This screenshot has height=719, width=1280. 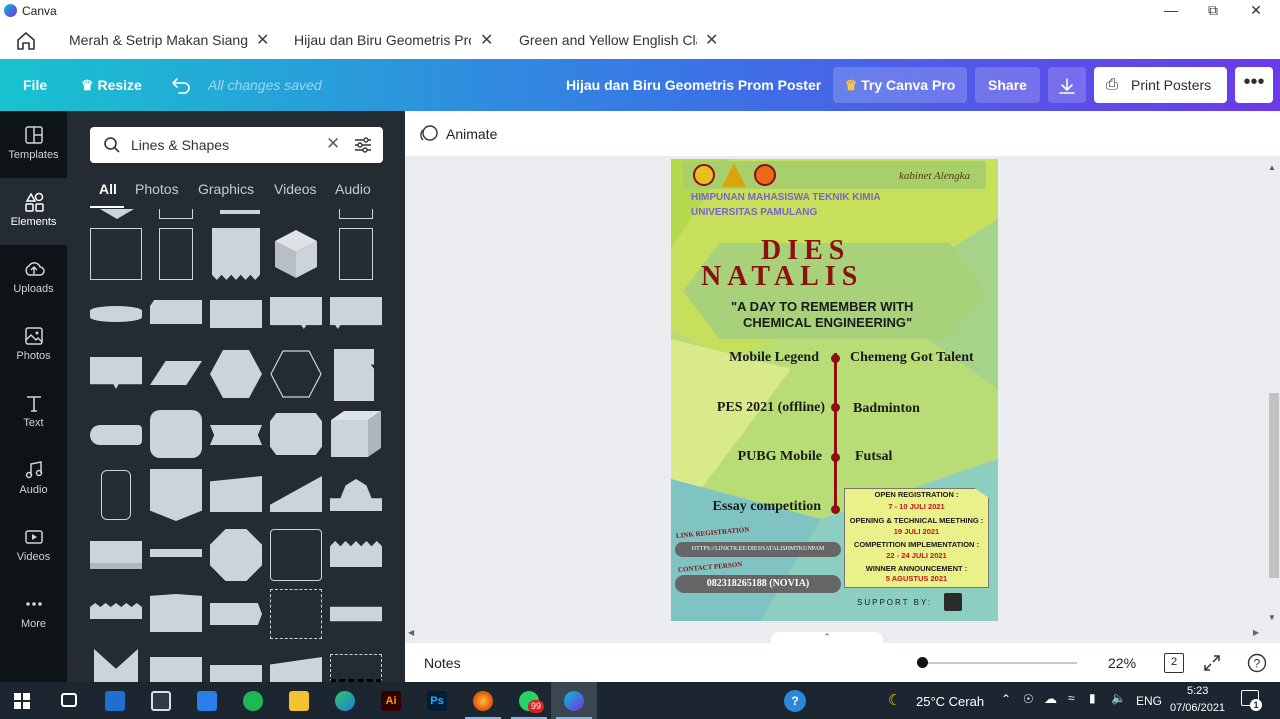 What do you see at coordinates (299, 700) in the screenshot?
I see `taskbar-explorer` at bounding box center [299, 700].